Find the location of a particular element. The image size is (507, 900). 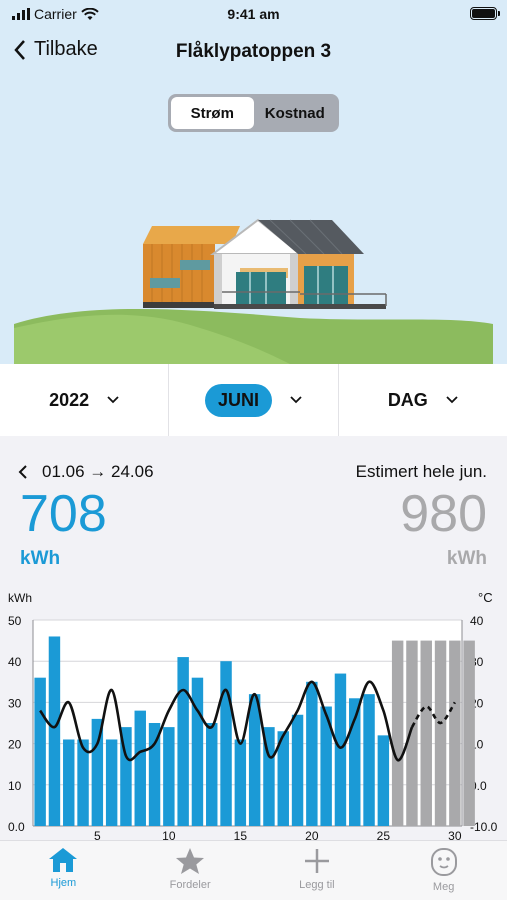

tab-meg: Meg is located at coordinates (443, 870).